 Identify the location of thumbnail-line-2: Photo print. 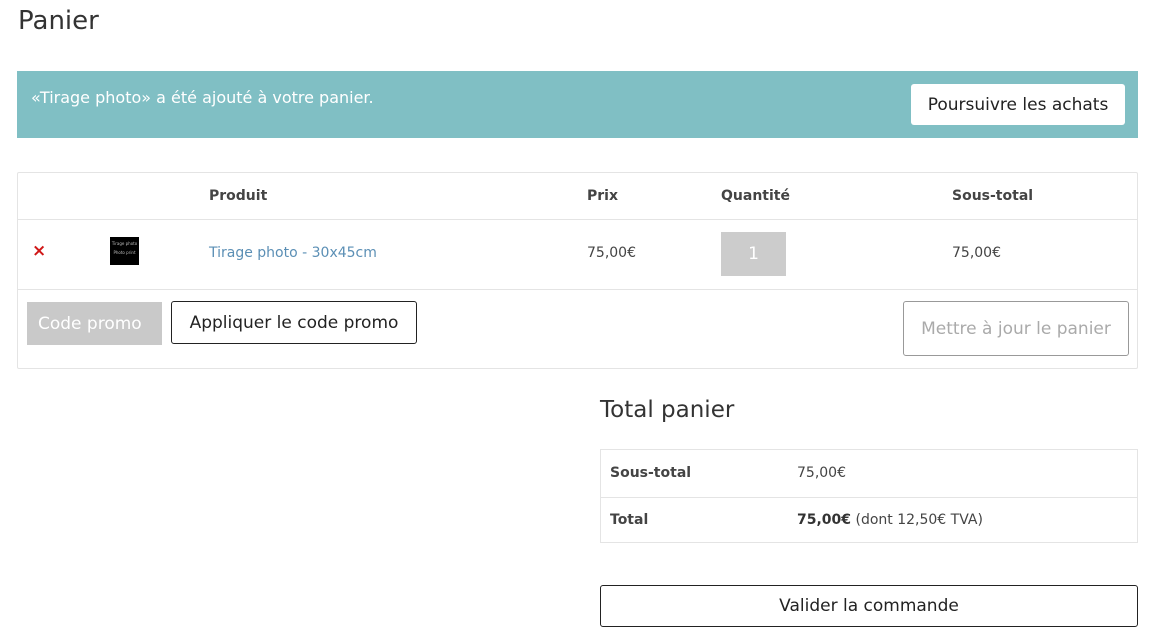
(124, 252).